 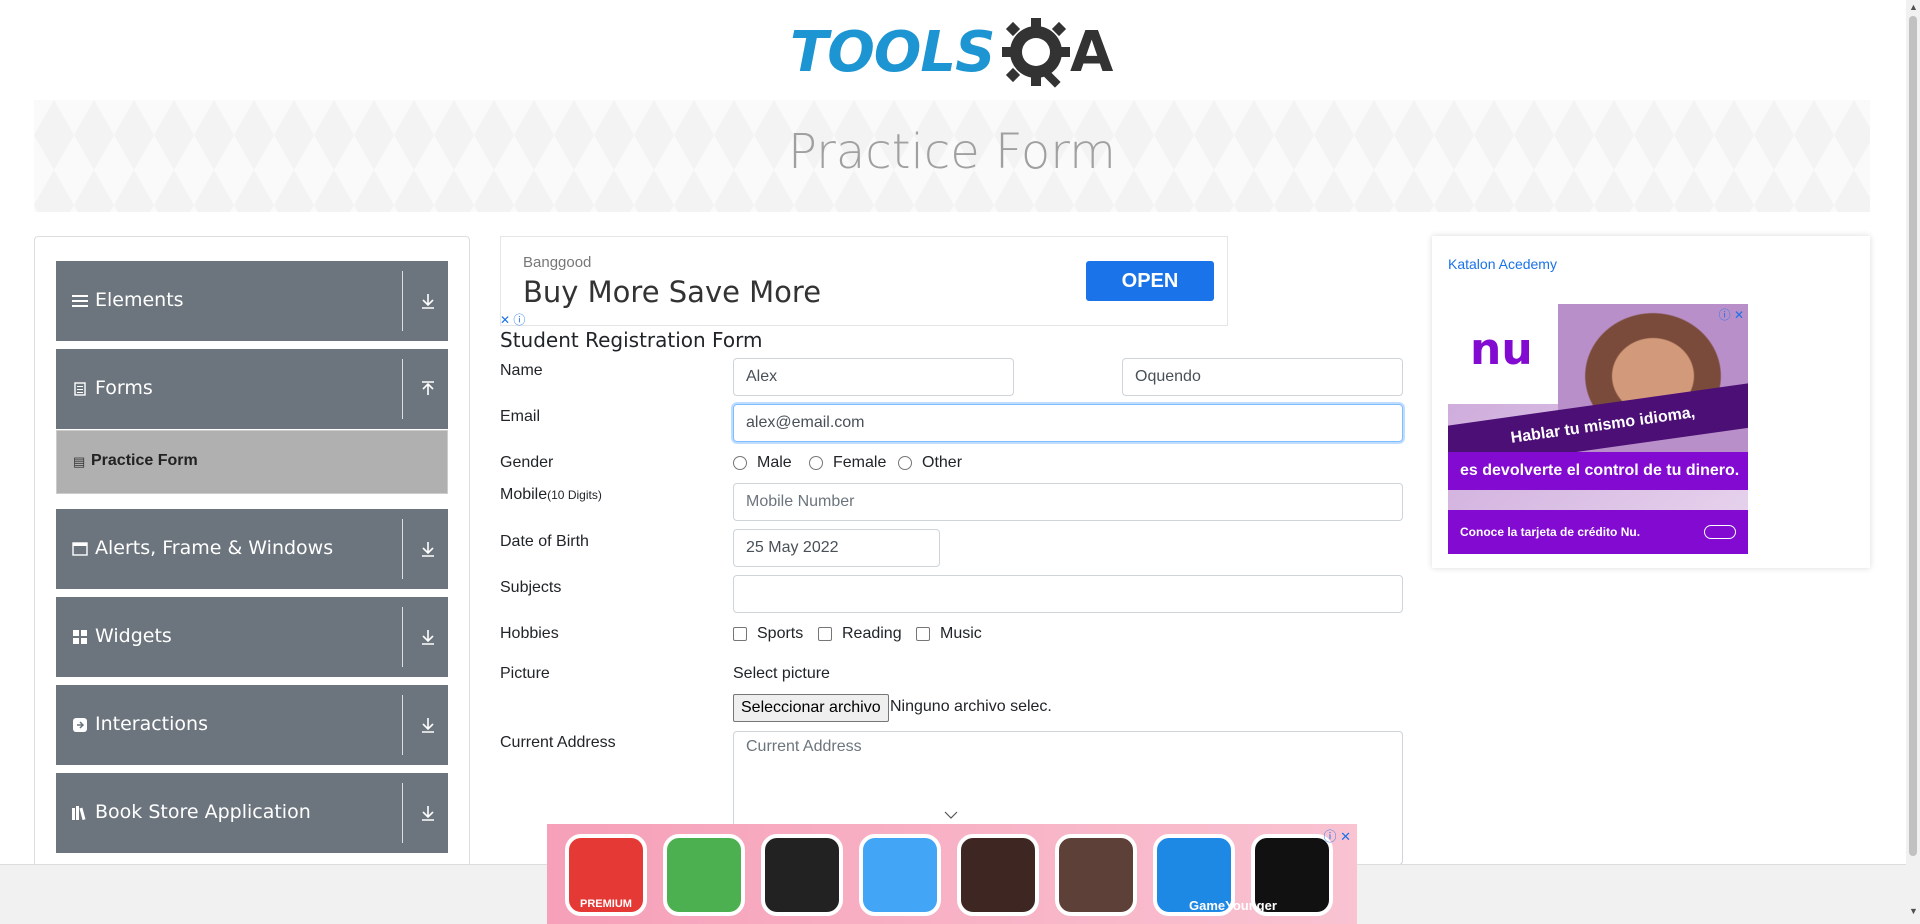 I want to click on scrollbar: ▲ ▼, so click(x=1913, y=462).